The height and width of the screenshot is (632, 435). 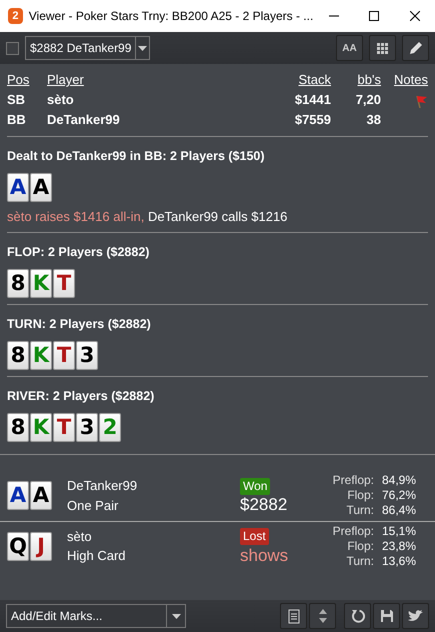 What do you see at coordinates (349, 48) in the screenshot?
I see `font-size-button: AA` at bounding box center [349, 48].